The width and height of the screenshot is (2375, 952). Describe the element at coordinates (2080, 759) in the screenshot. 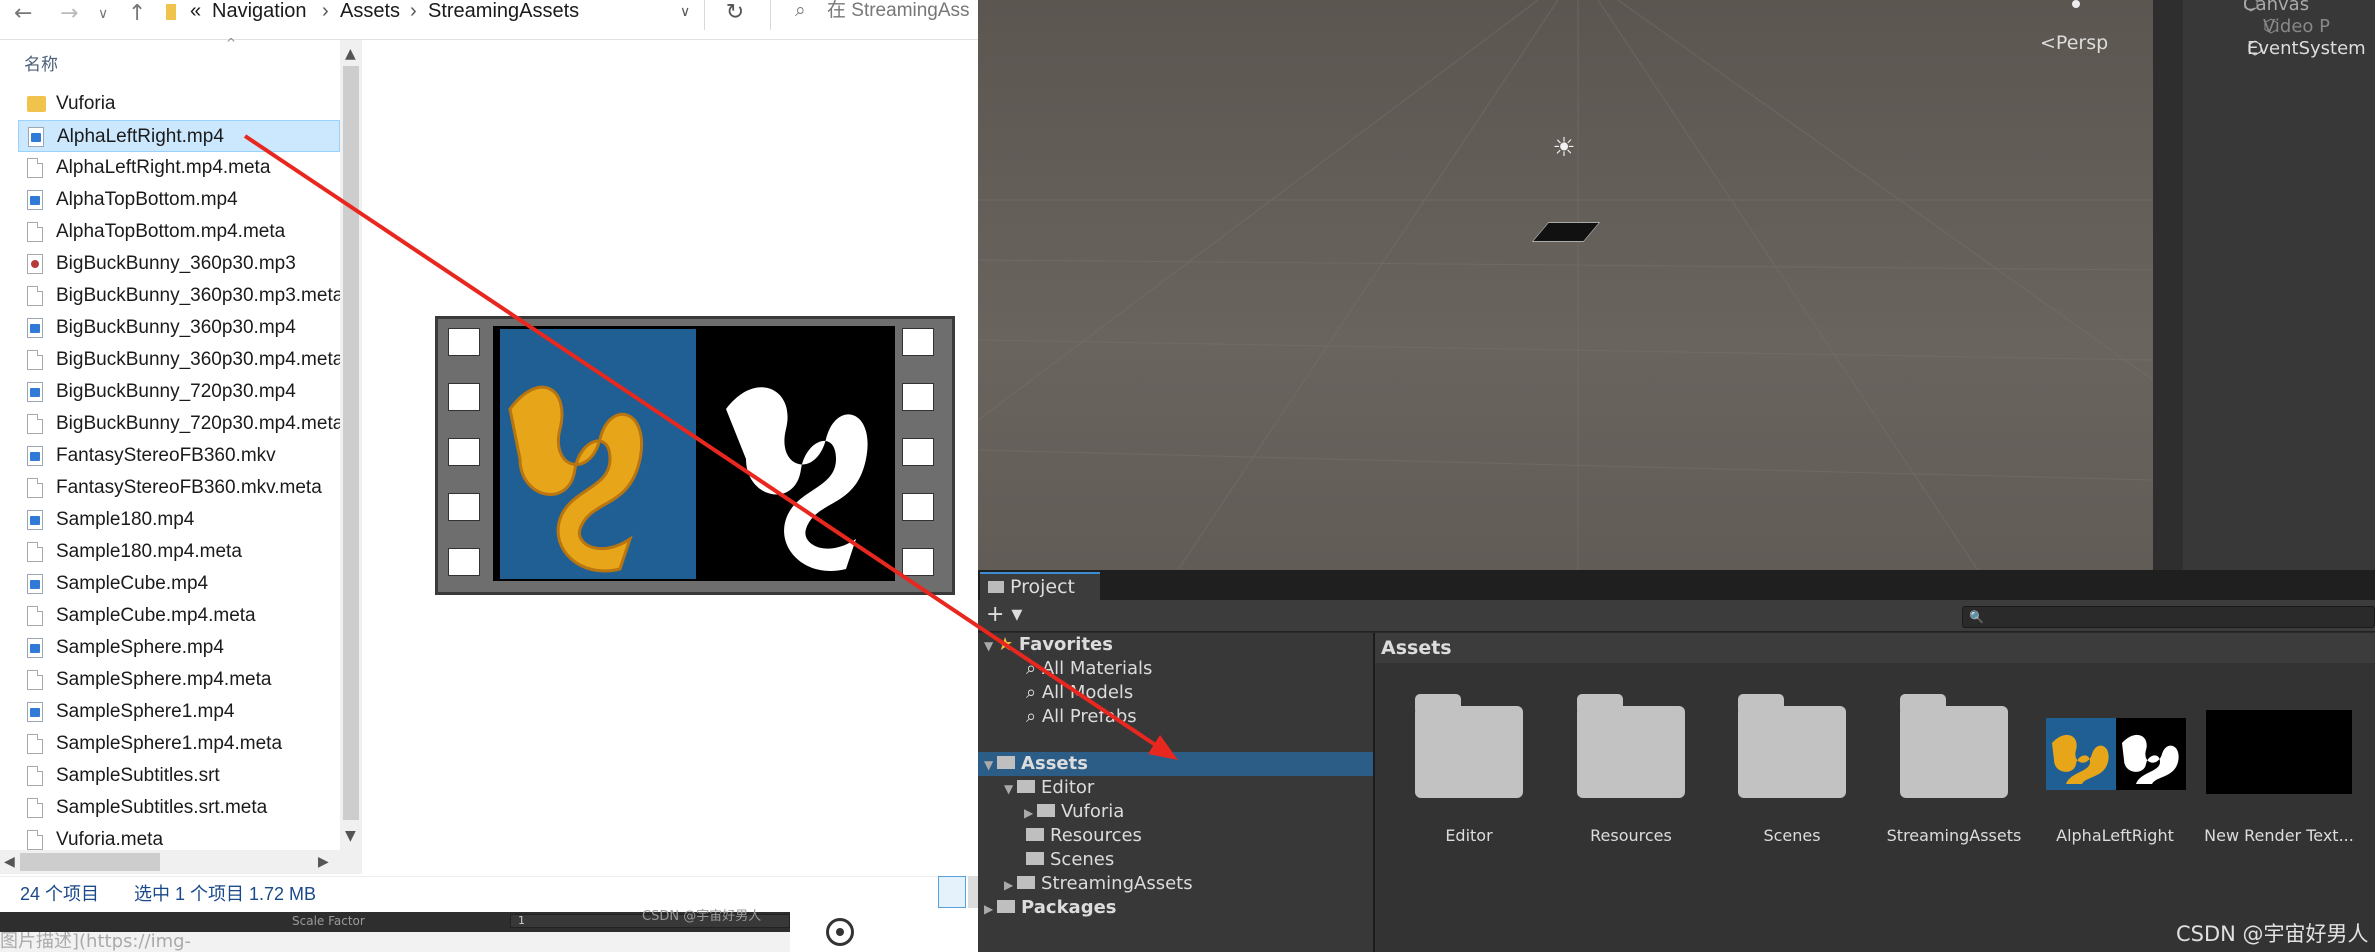

I see `dragon-gold-thumb` at that location.